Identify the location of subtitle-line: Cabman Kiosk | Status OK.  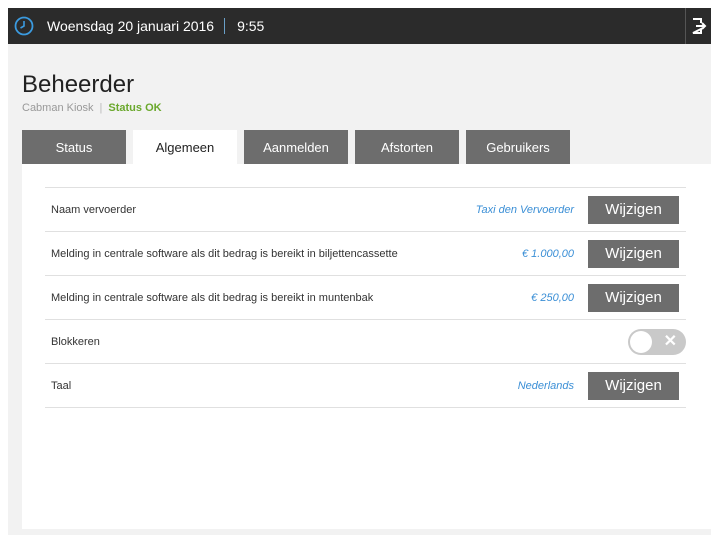
(92, 108).